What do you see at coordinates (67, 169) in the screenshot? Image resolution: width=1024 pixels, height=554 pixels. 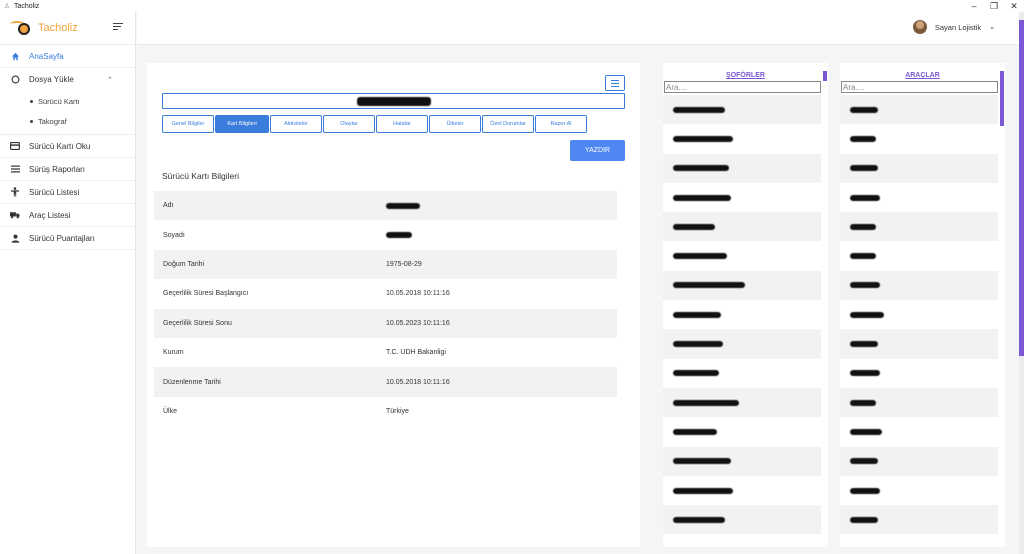 I see `sidebar-item-driving-reports: Sürüş Raporları` at bounding box center [67, 169].